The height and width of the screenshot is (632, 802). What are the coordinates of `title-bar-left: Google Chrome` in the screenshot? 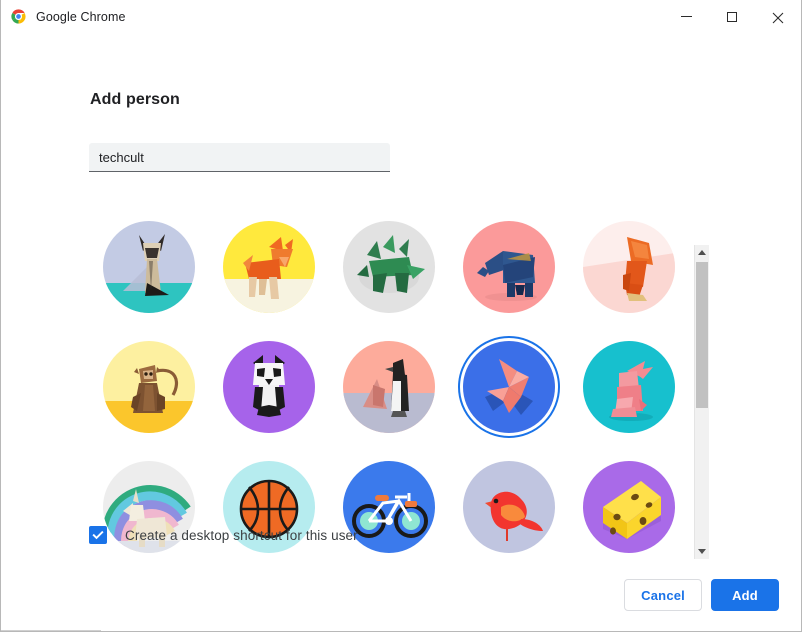 It's located at (332, 16).